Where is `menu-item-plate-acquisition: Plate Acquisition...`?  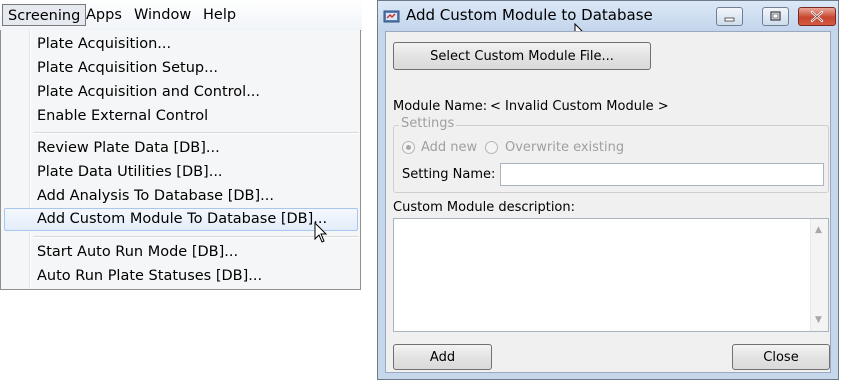 menu-item-plate-acquisition: Plate Acquisition... is located at coordinates (181, 44).